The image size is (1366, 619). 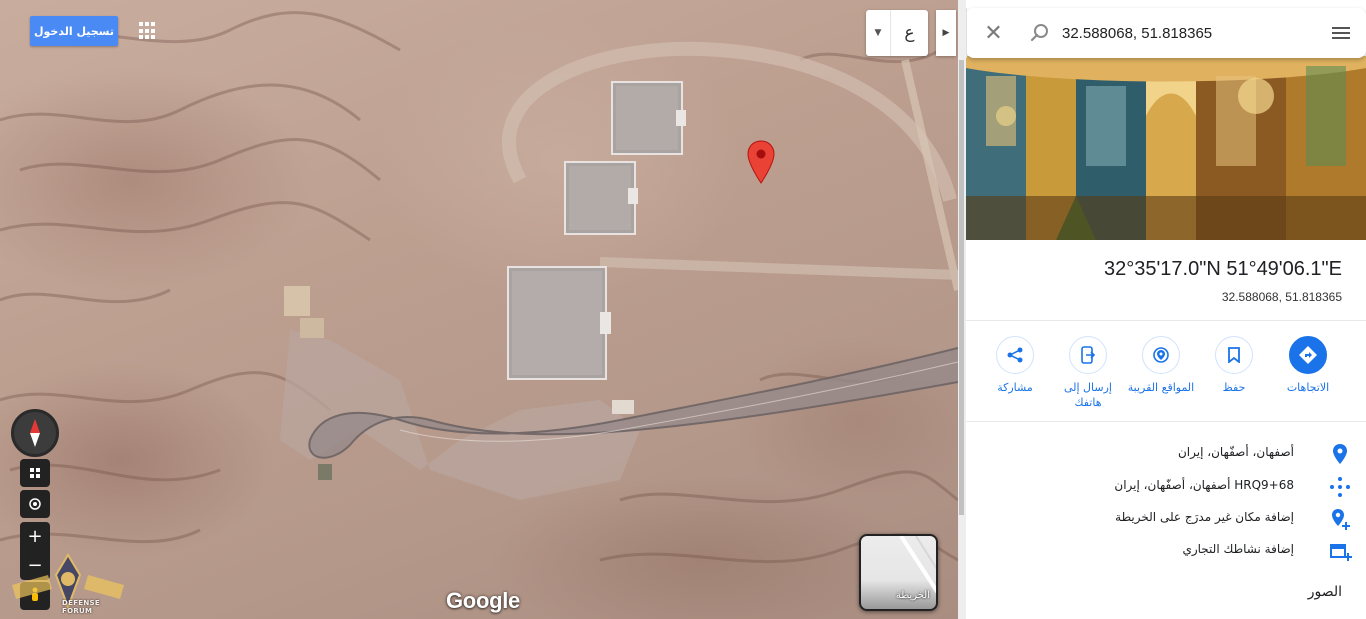 I want to click on plus-code-row: HRQ9+68 أصفهان، أصفّهان، إيران, so click(x=1166, y=487).